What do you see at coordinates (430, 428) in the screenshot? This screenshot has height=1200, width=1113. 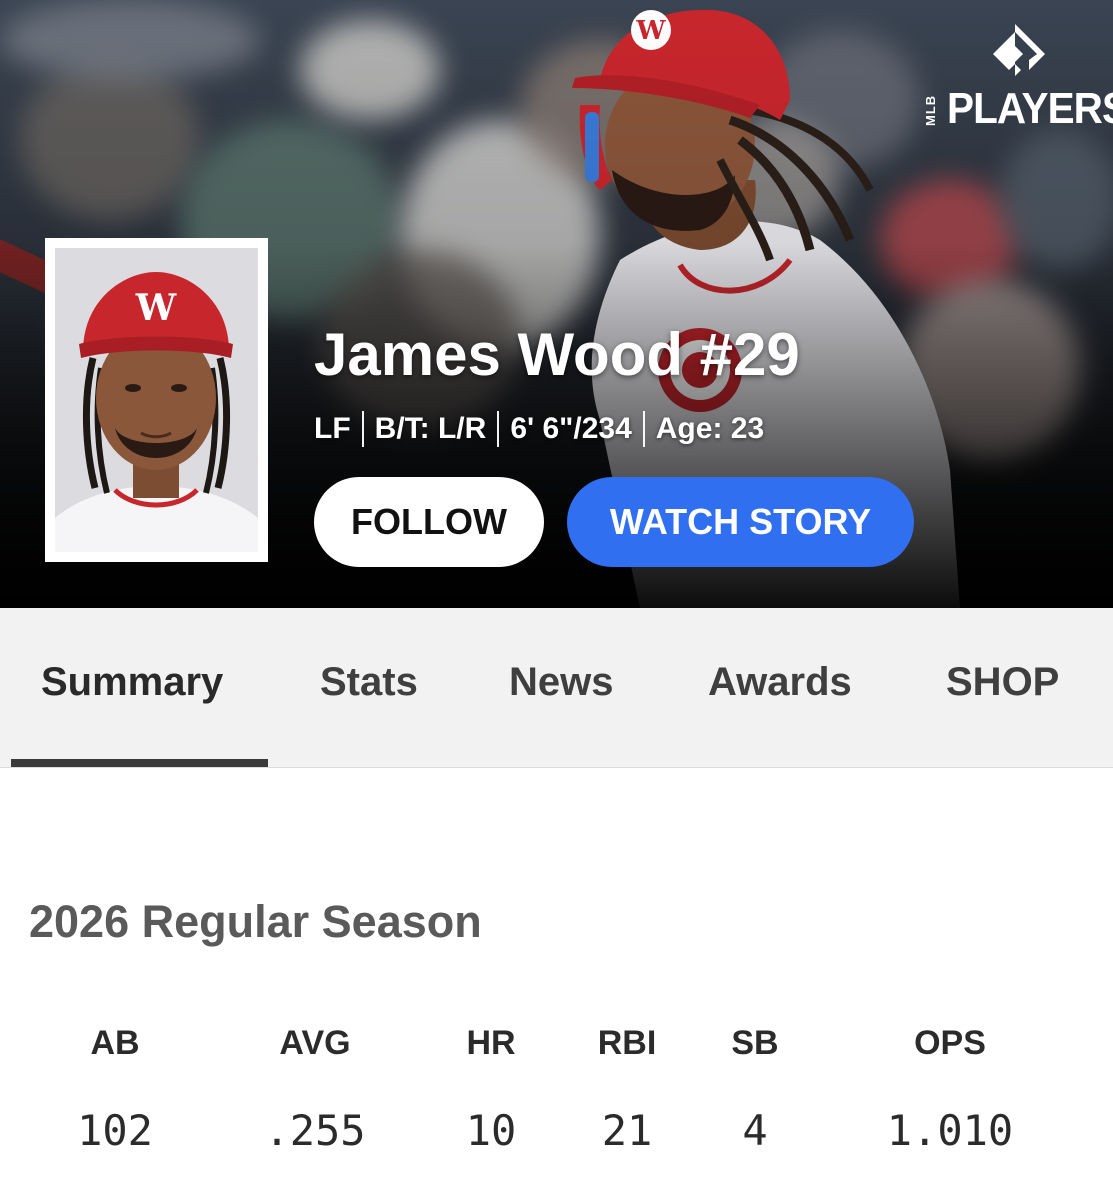 I see `player-bats-throws: B/T: L/R` at bounding box center [430, 428].